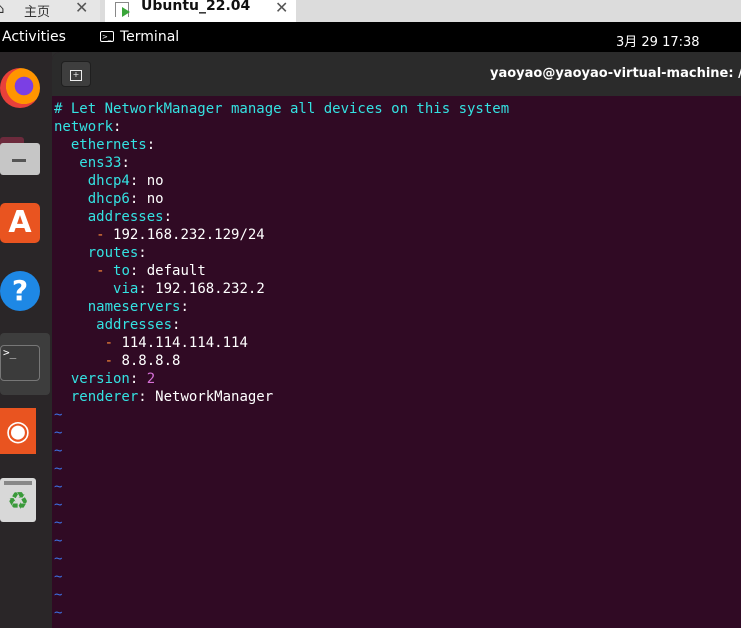  I want to click on file-line: nameservers:, so click(281, 307).